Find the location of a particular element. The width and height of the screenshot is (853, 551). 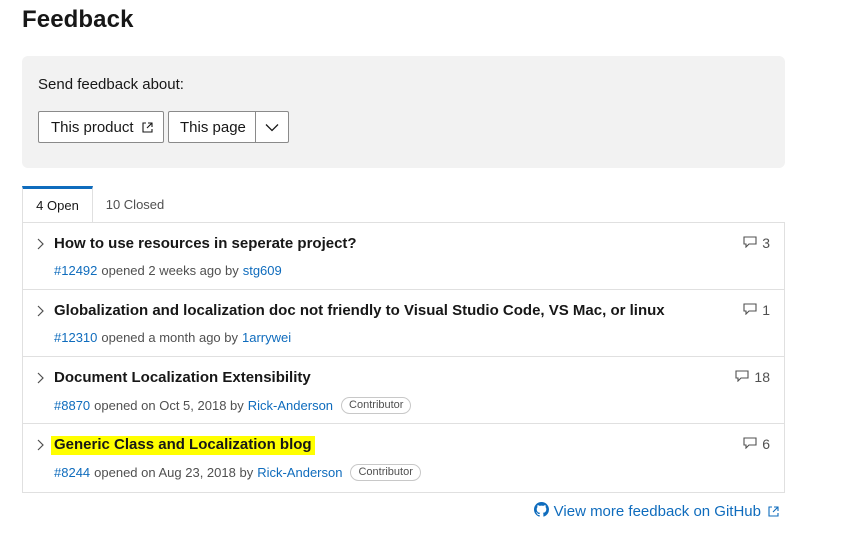

issue-title: Document Localization Extensibility is located at coordinates (182, 377).